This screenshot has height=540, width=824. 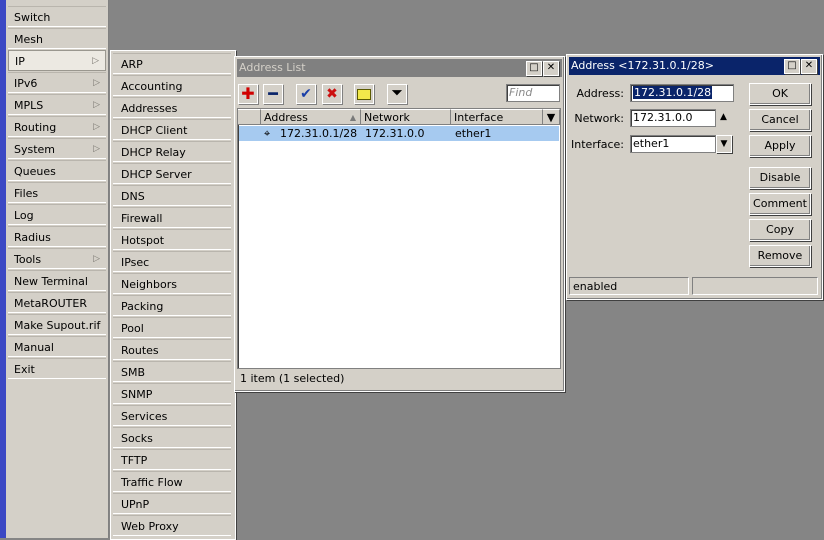 What do you see at coordinates (597, 144) in the screenshot?
I see `interface-label: Interface:` at bounding box center [597, 144].